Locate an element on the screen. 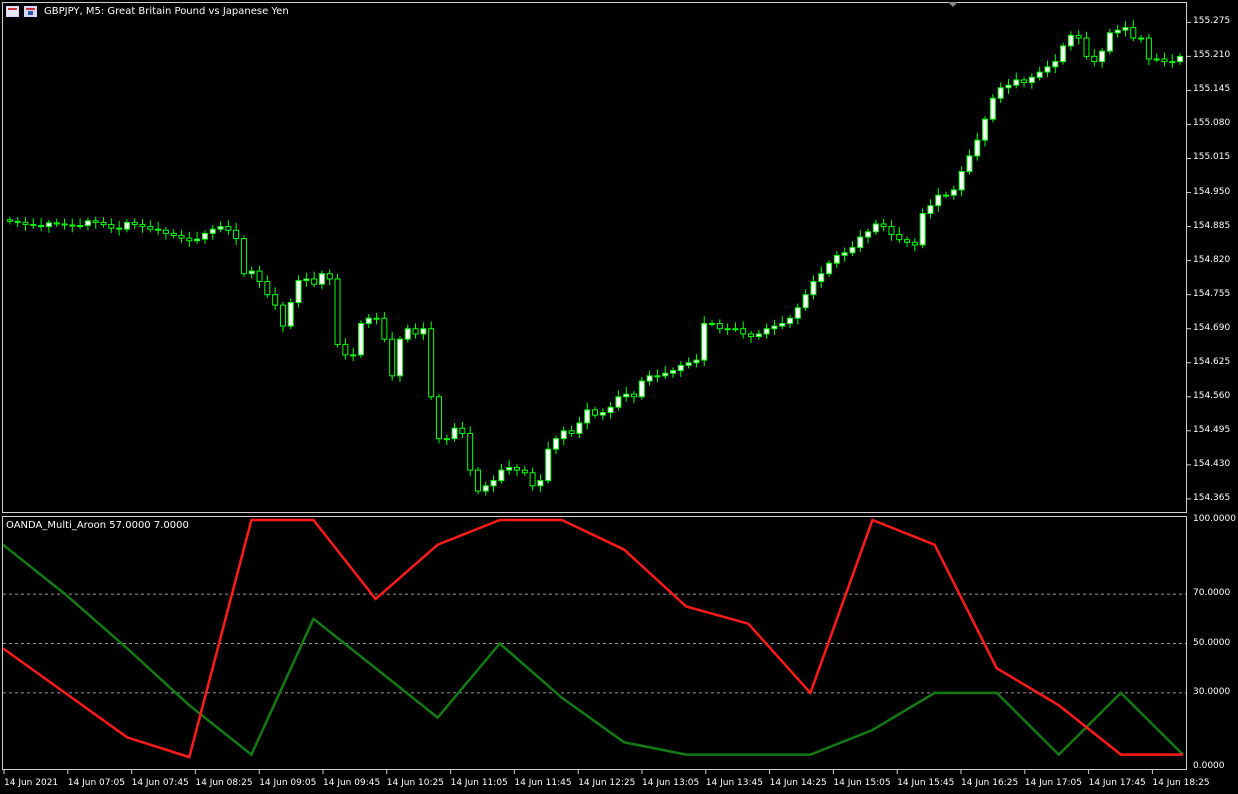  price-tick-label: 154.820 is located at coordinates (1212, 259).